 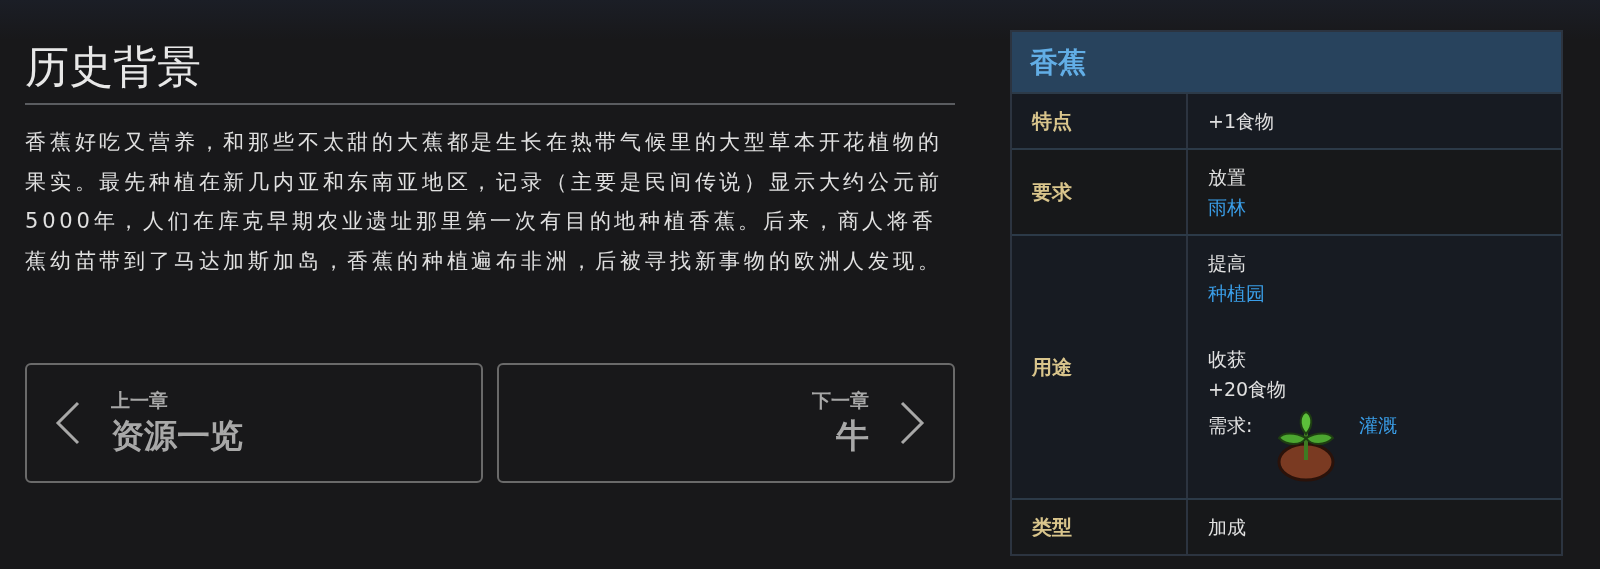 What do you see at coordinates (1227, 359) in the screenshot?
I see `row-value: 收获` at bounding box center [1227, 359].